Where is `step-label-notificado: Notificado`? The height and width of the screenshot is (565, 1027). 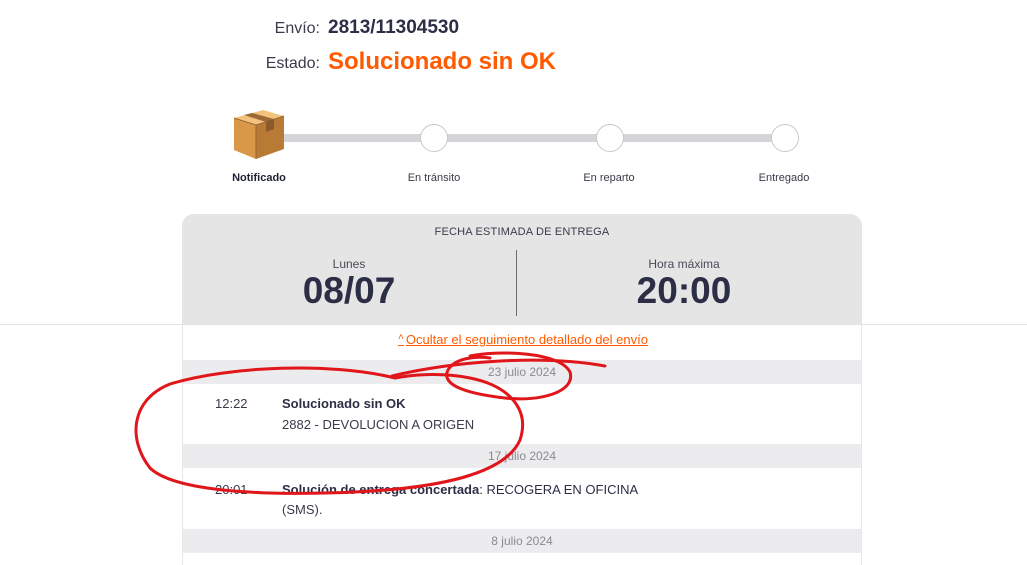 step-label-notificado: Notificado is located at coordinates (259, 178).